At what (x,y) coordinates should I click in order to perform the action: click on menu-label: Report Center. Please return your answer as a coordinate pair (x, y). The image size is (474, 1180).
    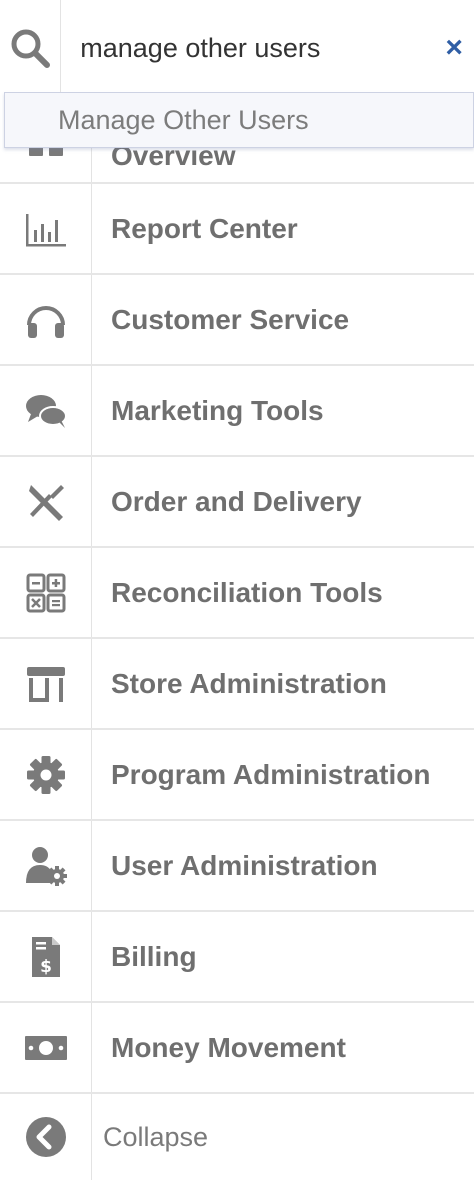
    Looking at the image, I should click on (204, 228).